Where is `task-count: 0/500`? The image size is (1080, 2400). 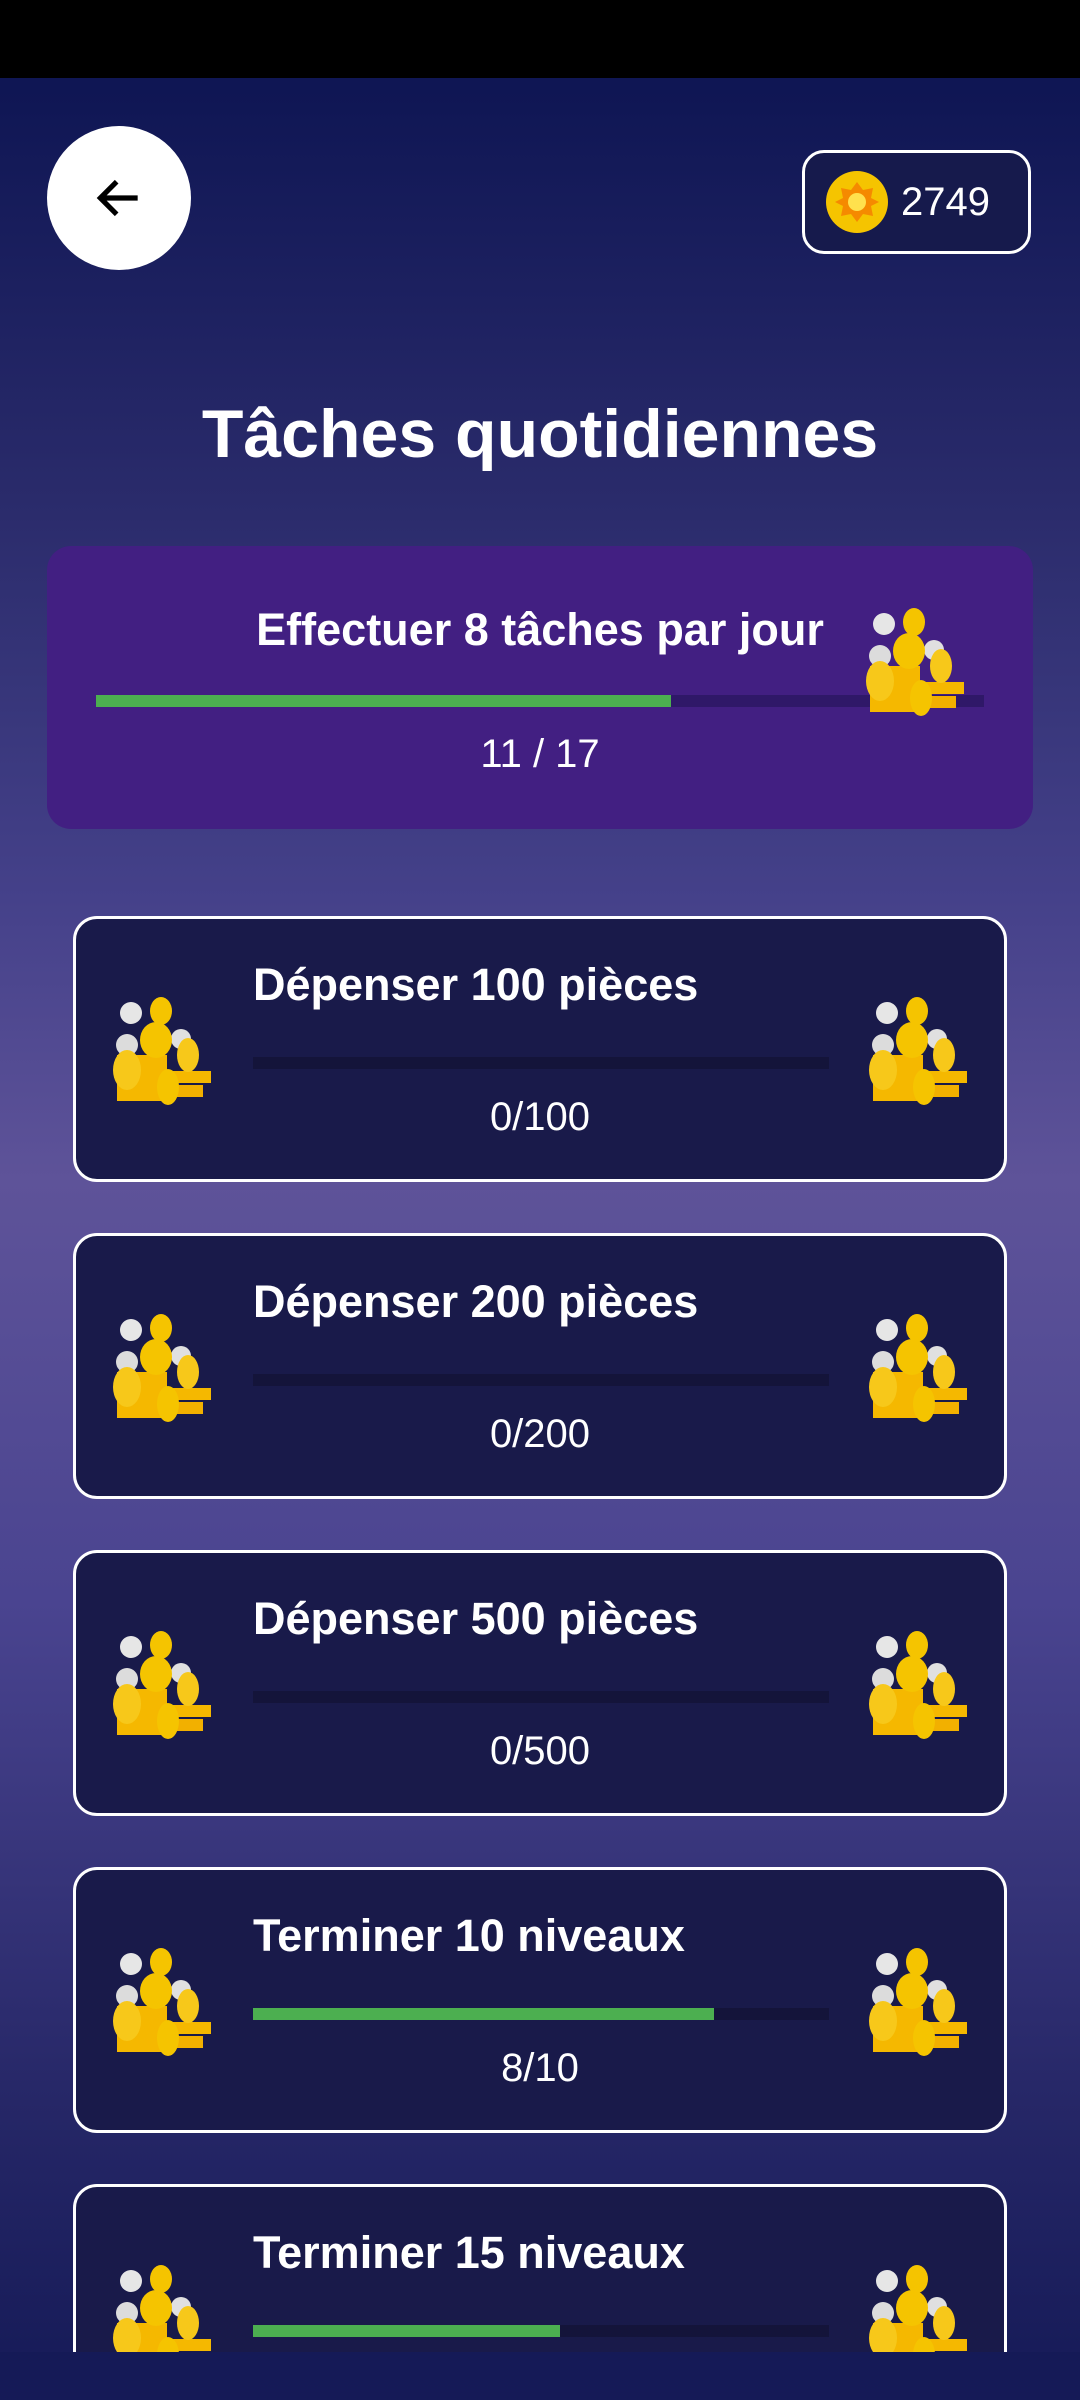
task-count: 0/500 is located at coordinates (540, 1751).